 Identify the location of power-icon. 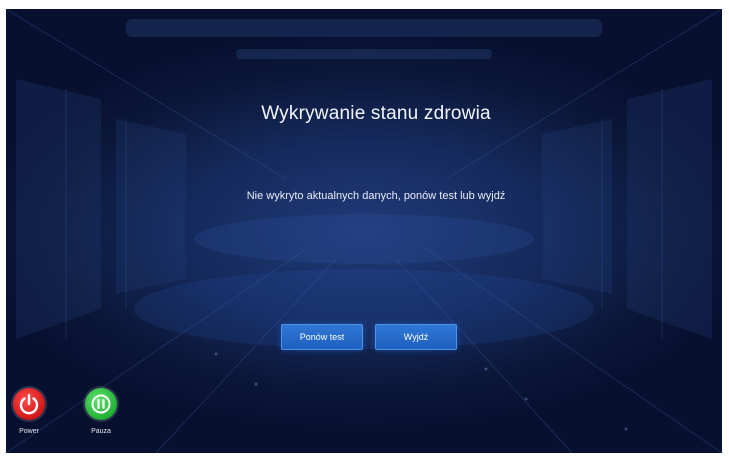
(29, 404).